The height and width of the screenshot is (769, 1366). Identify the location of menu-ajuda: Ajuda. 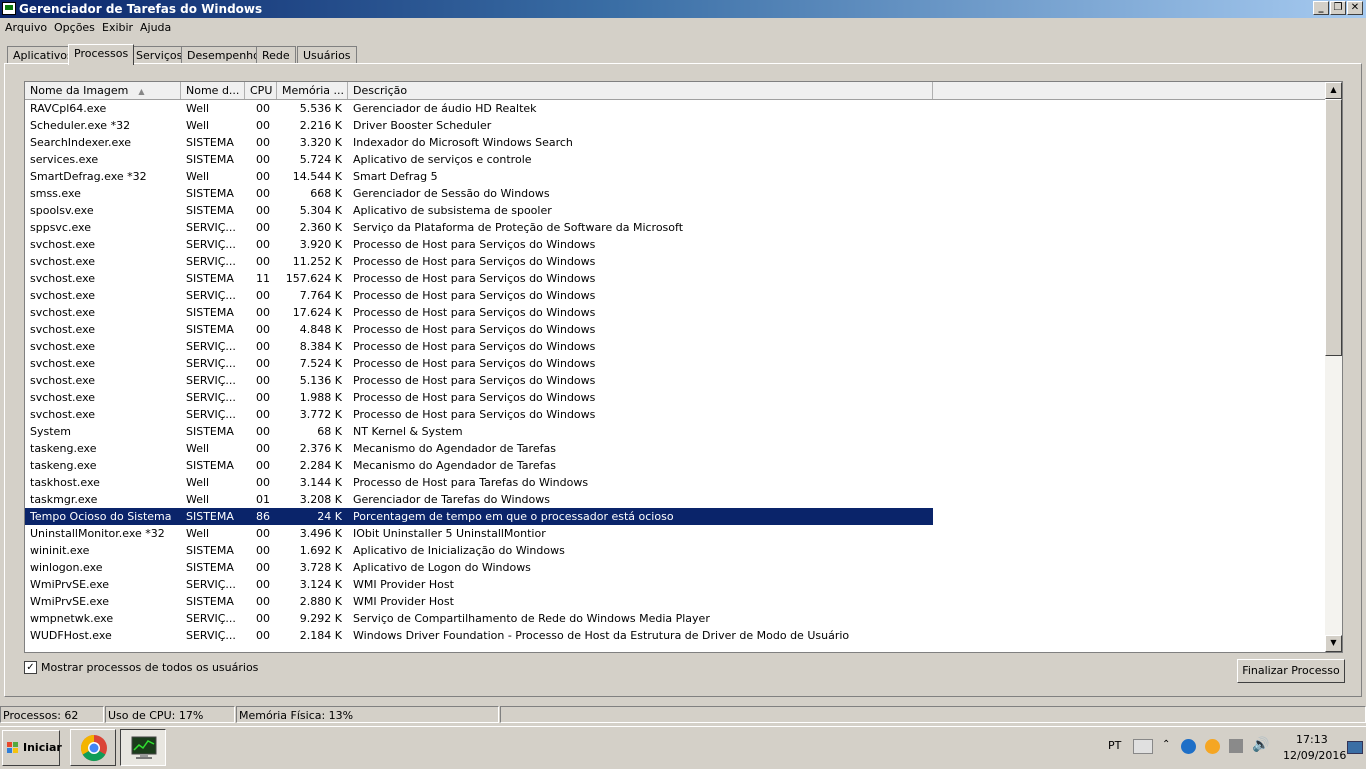
(155, 27).